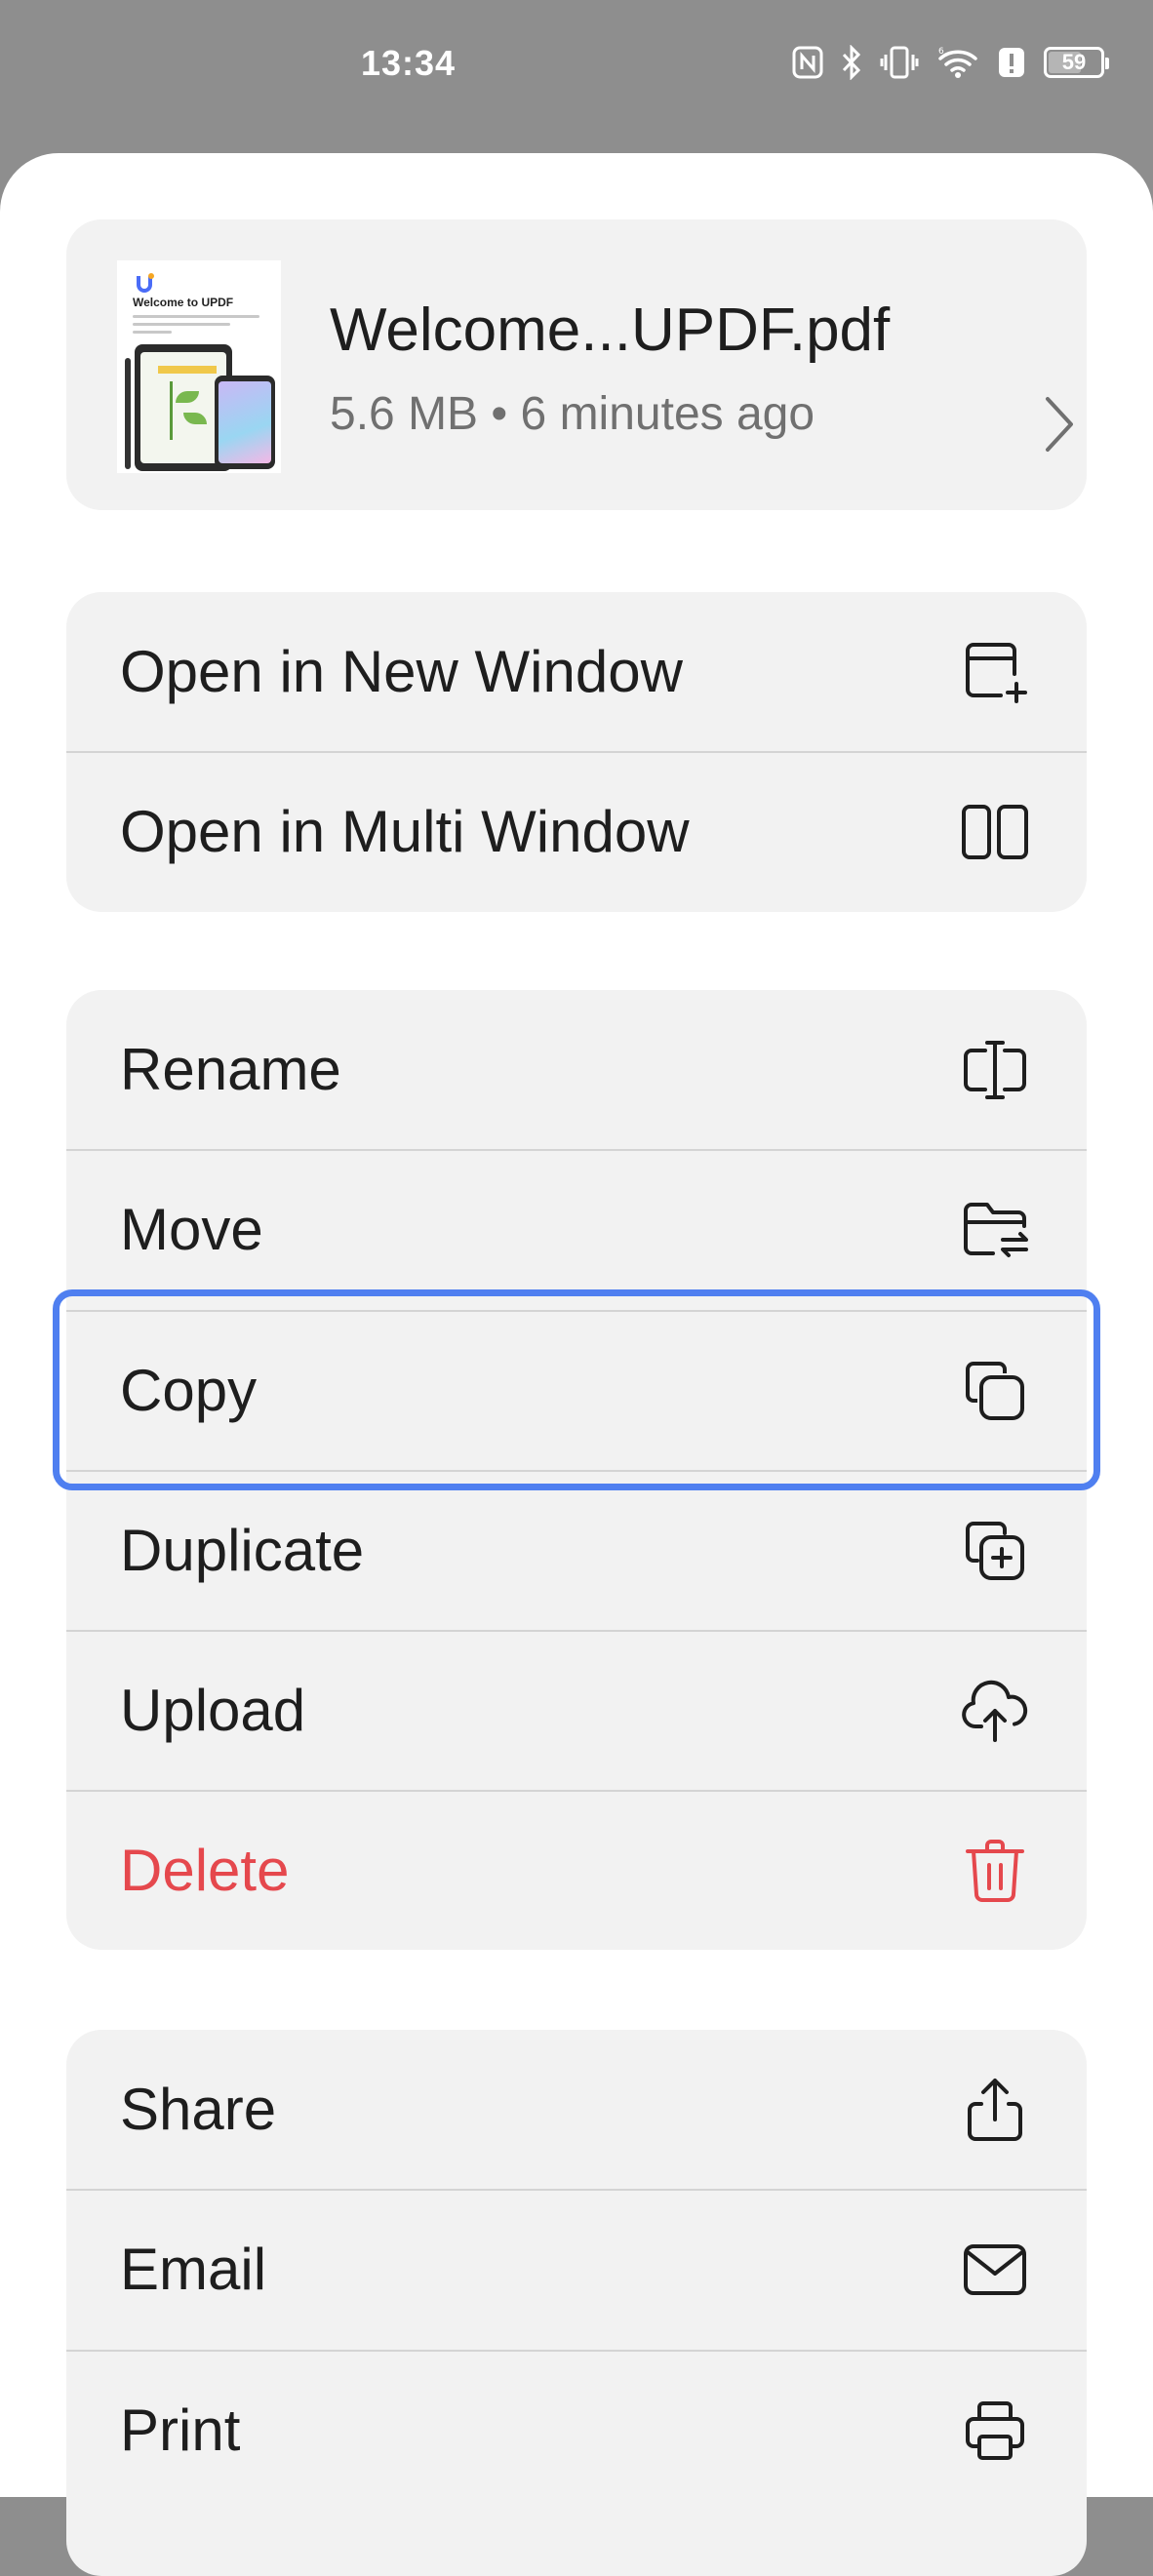 This screenshot has height=2576, width=1153. What do you see at coordinates (576, 1391) in the screenshot?
I see `menu-item-copy: Copy` at bounding box center [576, 1391].